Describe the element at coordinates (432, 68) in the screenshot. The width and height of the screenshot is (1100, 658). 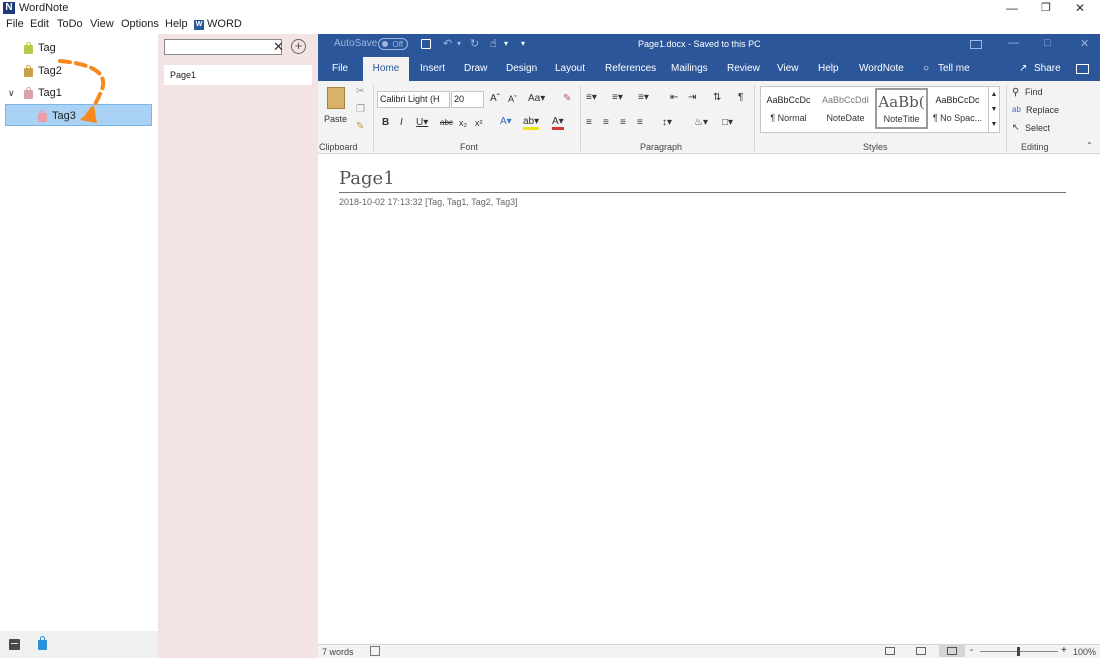
I see `tab-insert: Insert` at that location.